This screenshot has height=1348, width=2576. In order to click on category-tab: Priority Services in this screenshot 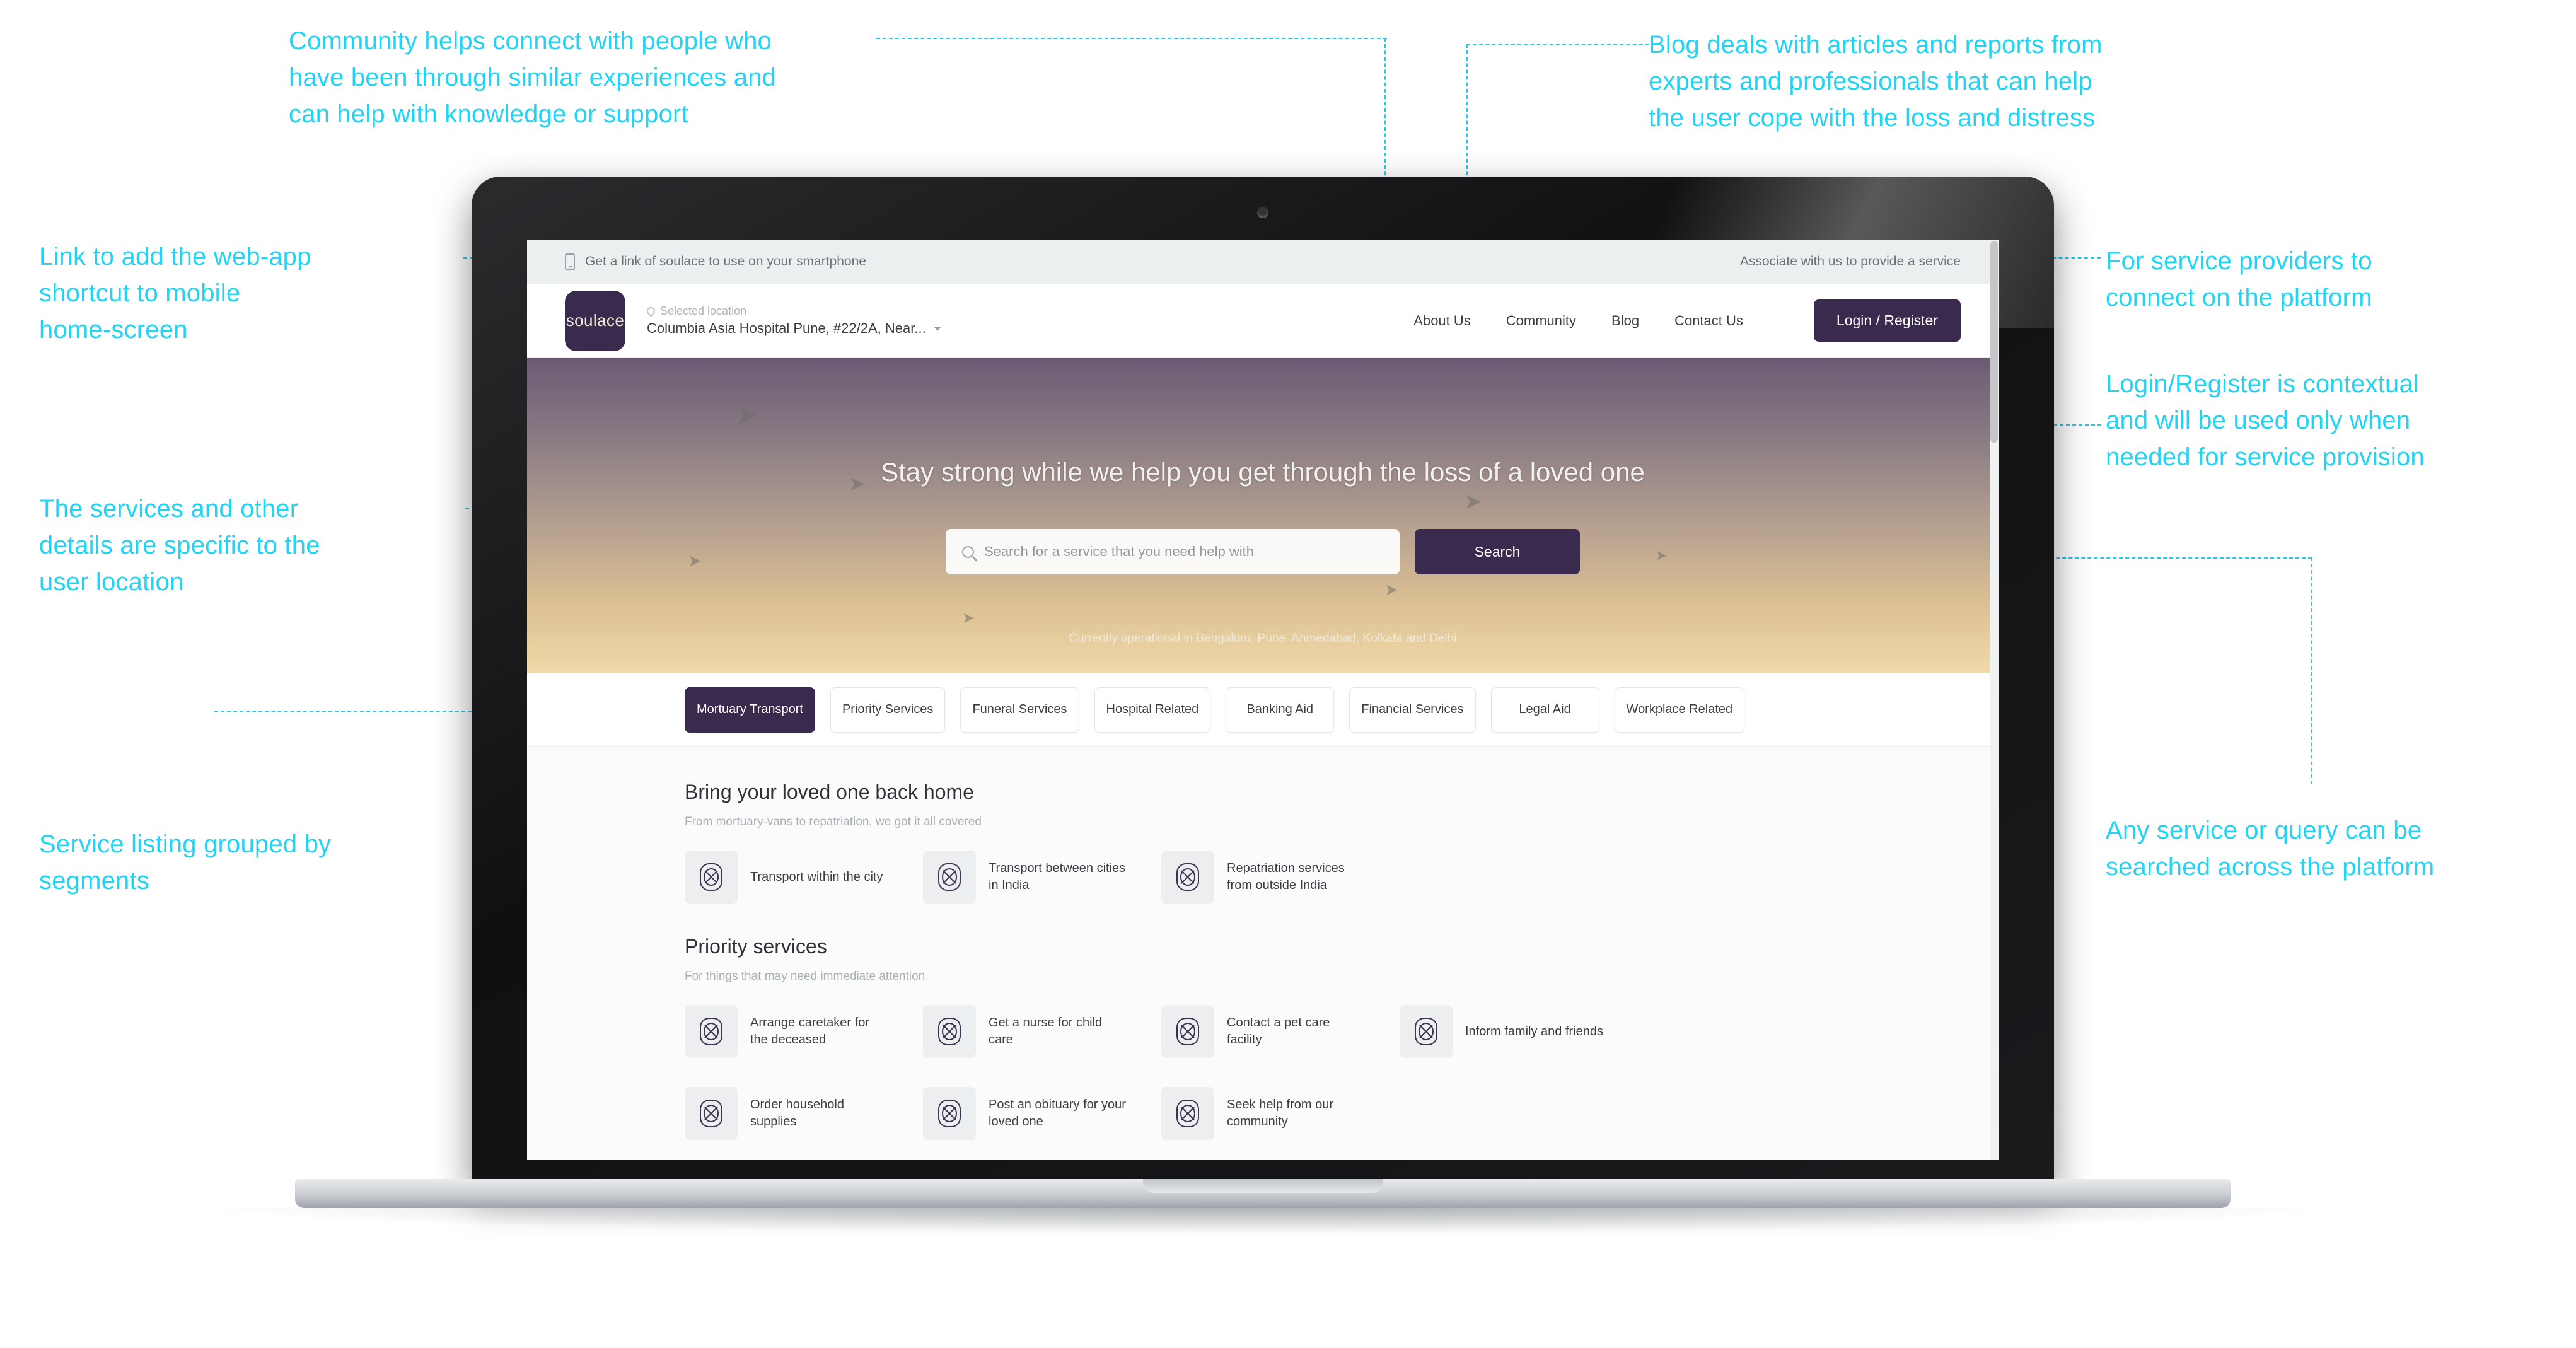, I will do `click(888, 710)`.